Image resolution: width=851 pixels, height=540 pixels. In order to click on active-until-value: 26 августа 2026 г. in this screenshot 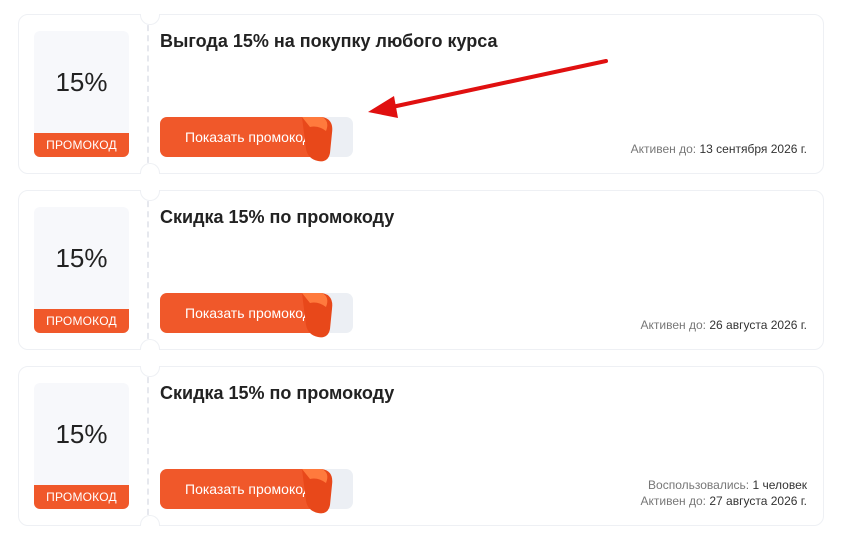, I will do `click(758, 325)`.